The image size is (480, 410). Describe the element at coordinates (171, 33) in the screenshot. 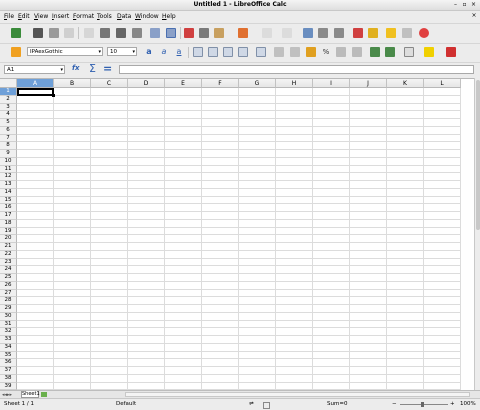

I see `autospellcheck-icon` at that location.